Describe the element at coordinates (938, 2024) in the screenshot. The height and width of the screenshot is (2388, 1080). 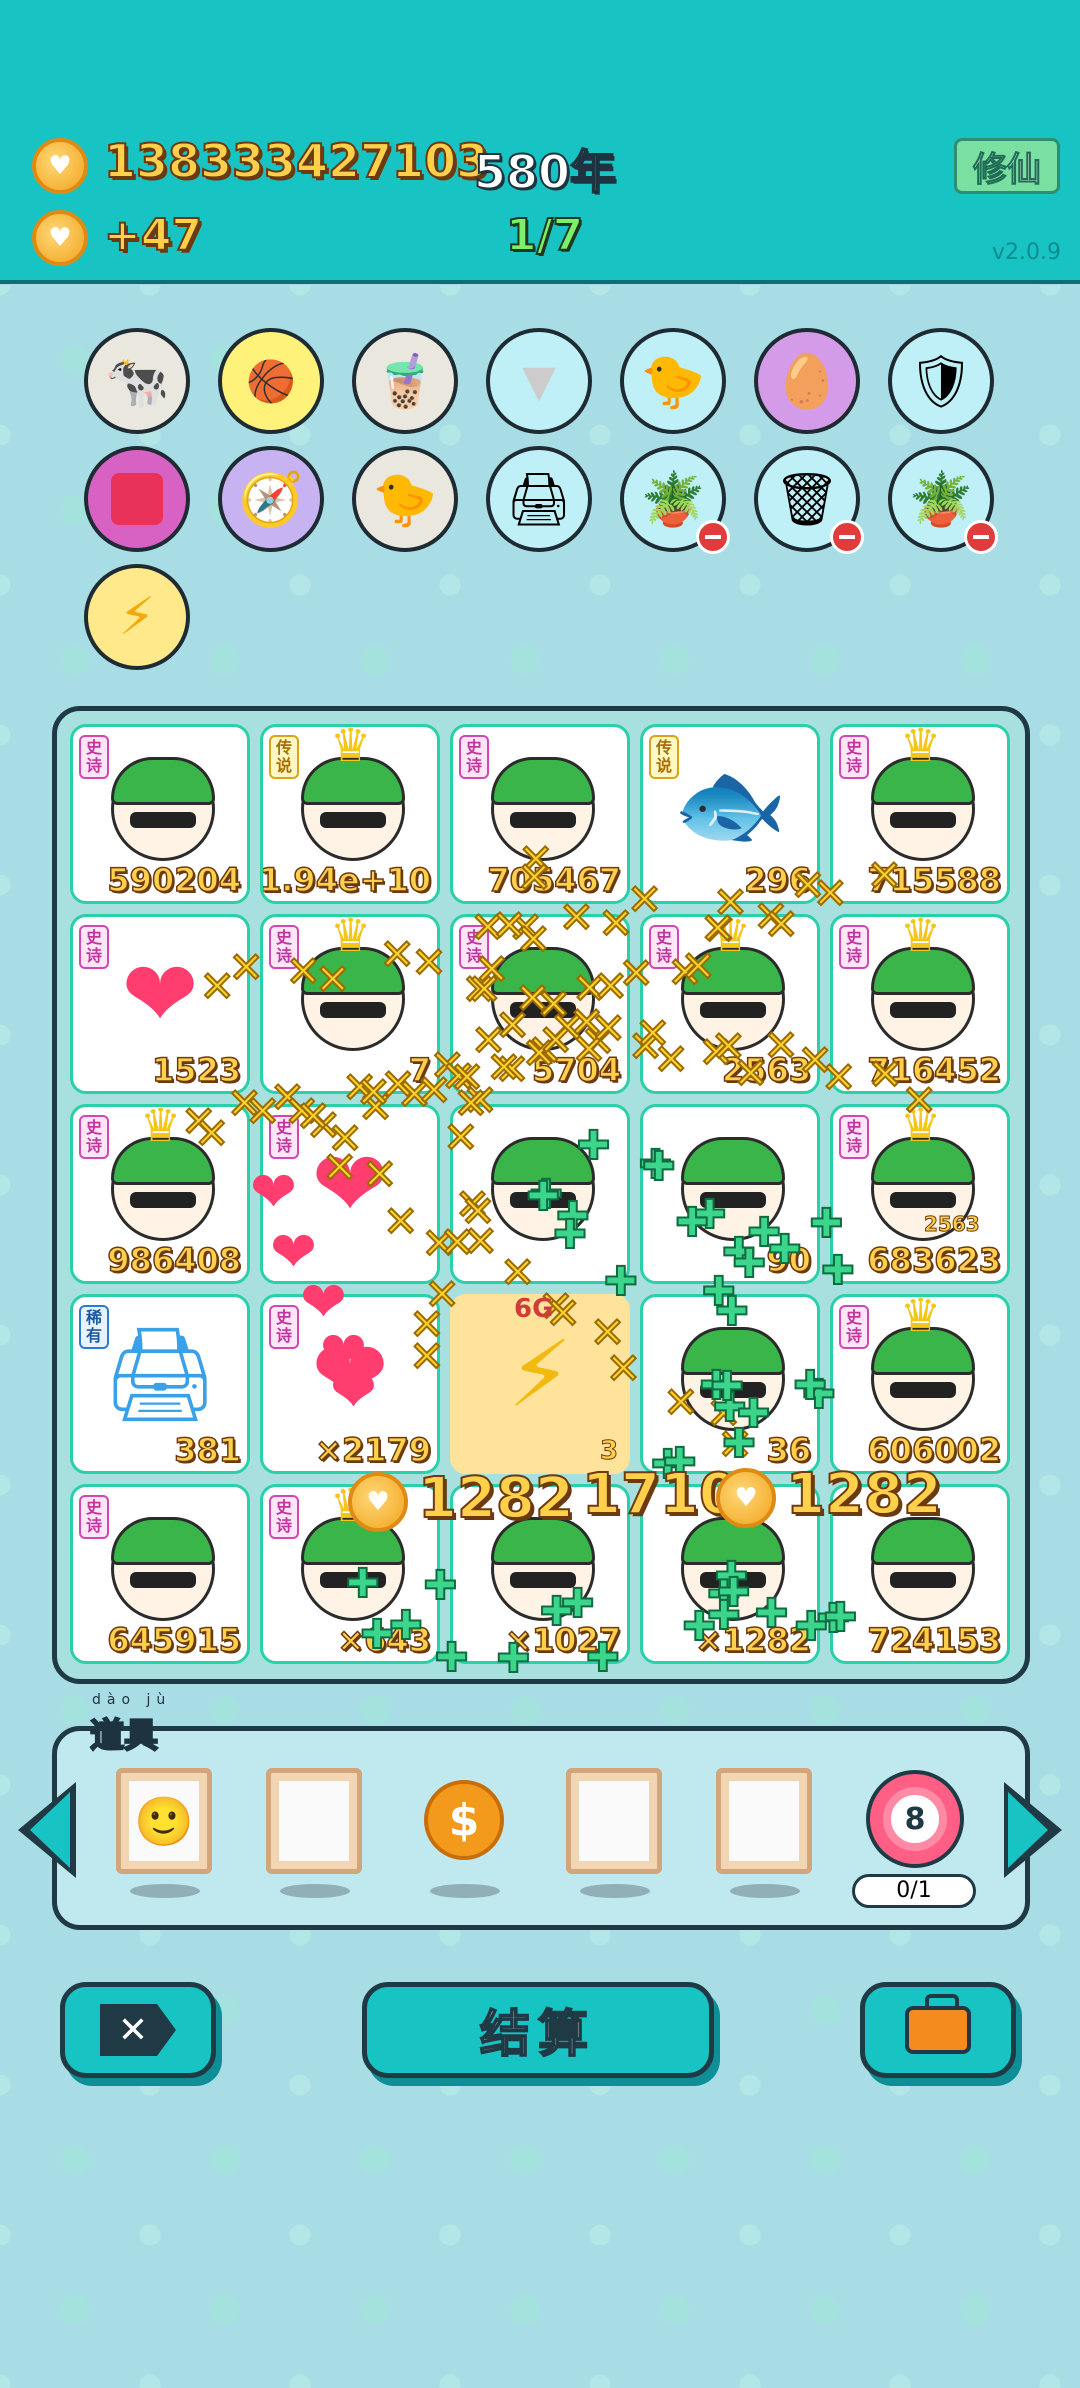
I see `briefcase-icon` at that location.